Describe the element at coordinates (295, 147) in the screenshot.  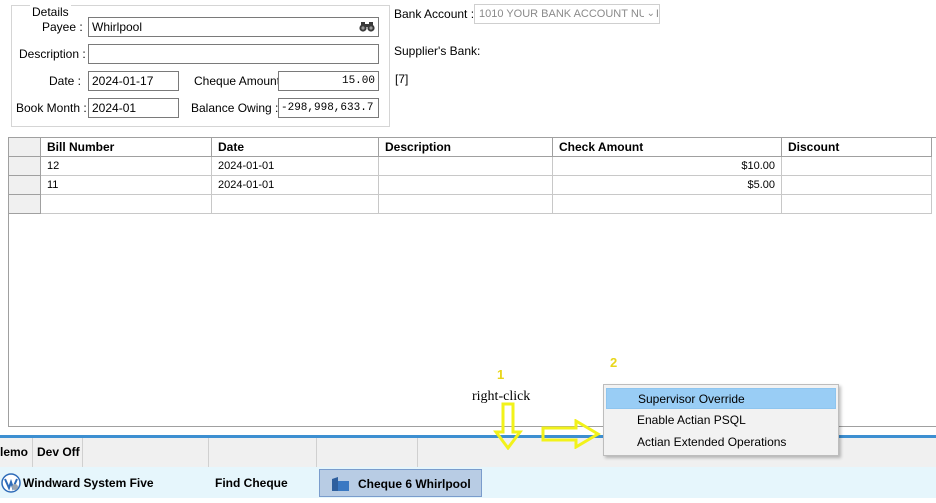
I see `column-header-date: Date` at that location.